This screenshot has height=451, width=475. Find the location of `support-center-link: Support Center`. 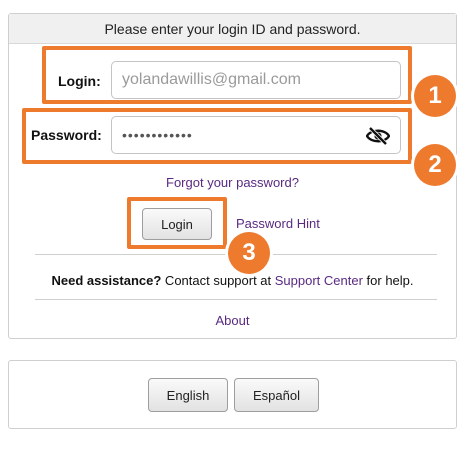

support-center-link: Support Center is located at coordinates (319, 280).